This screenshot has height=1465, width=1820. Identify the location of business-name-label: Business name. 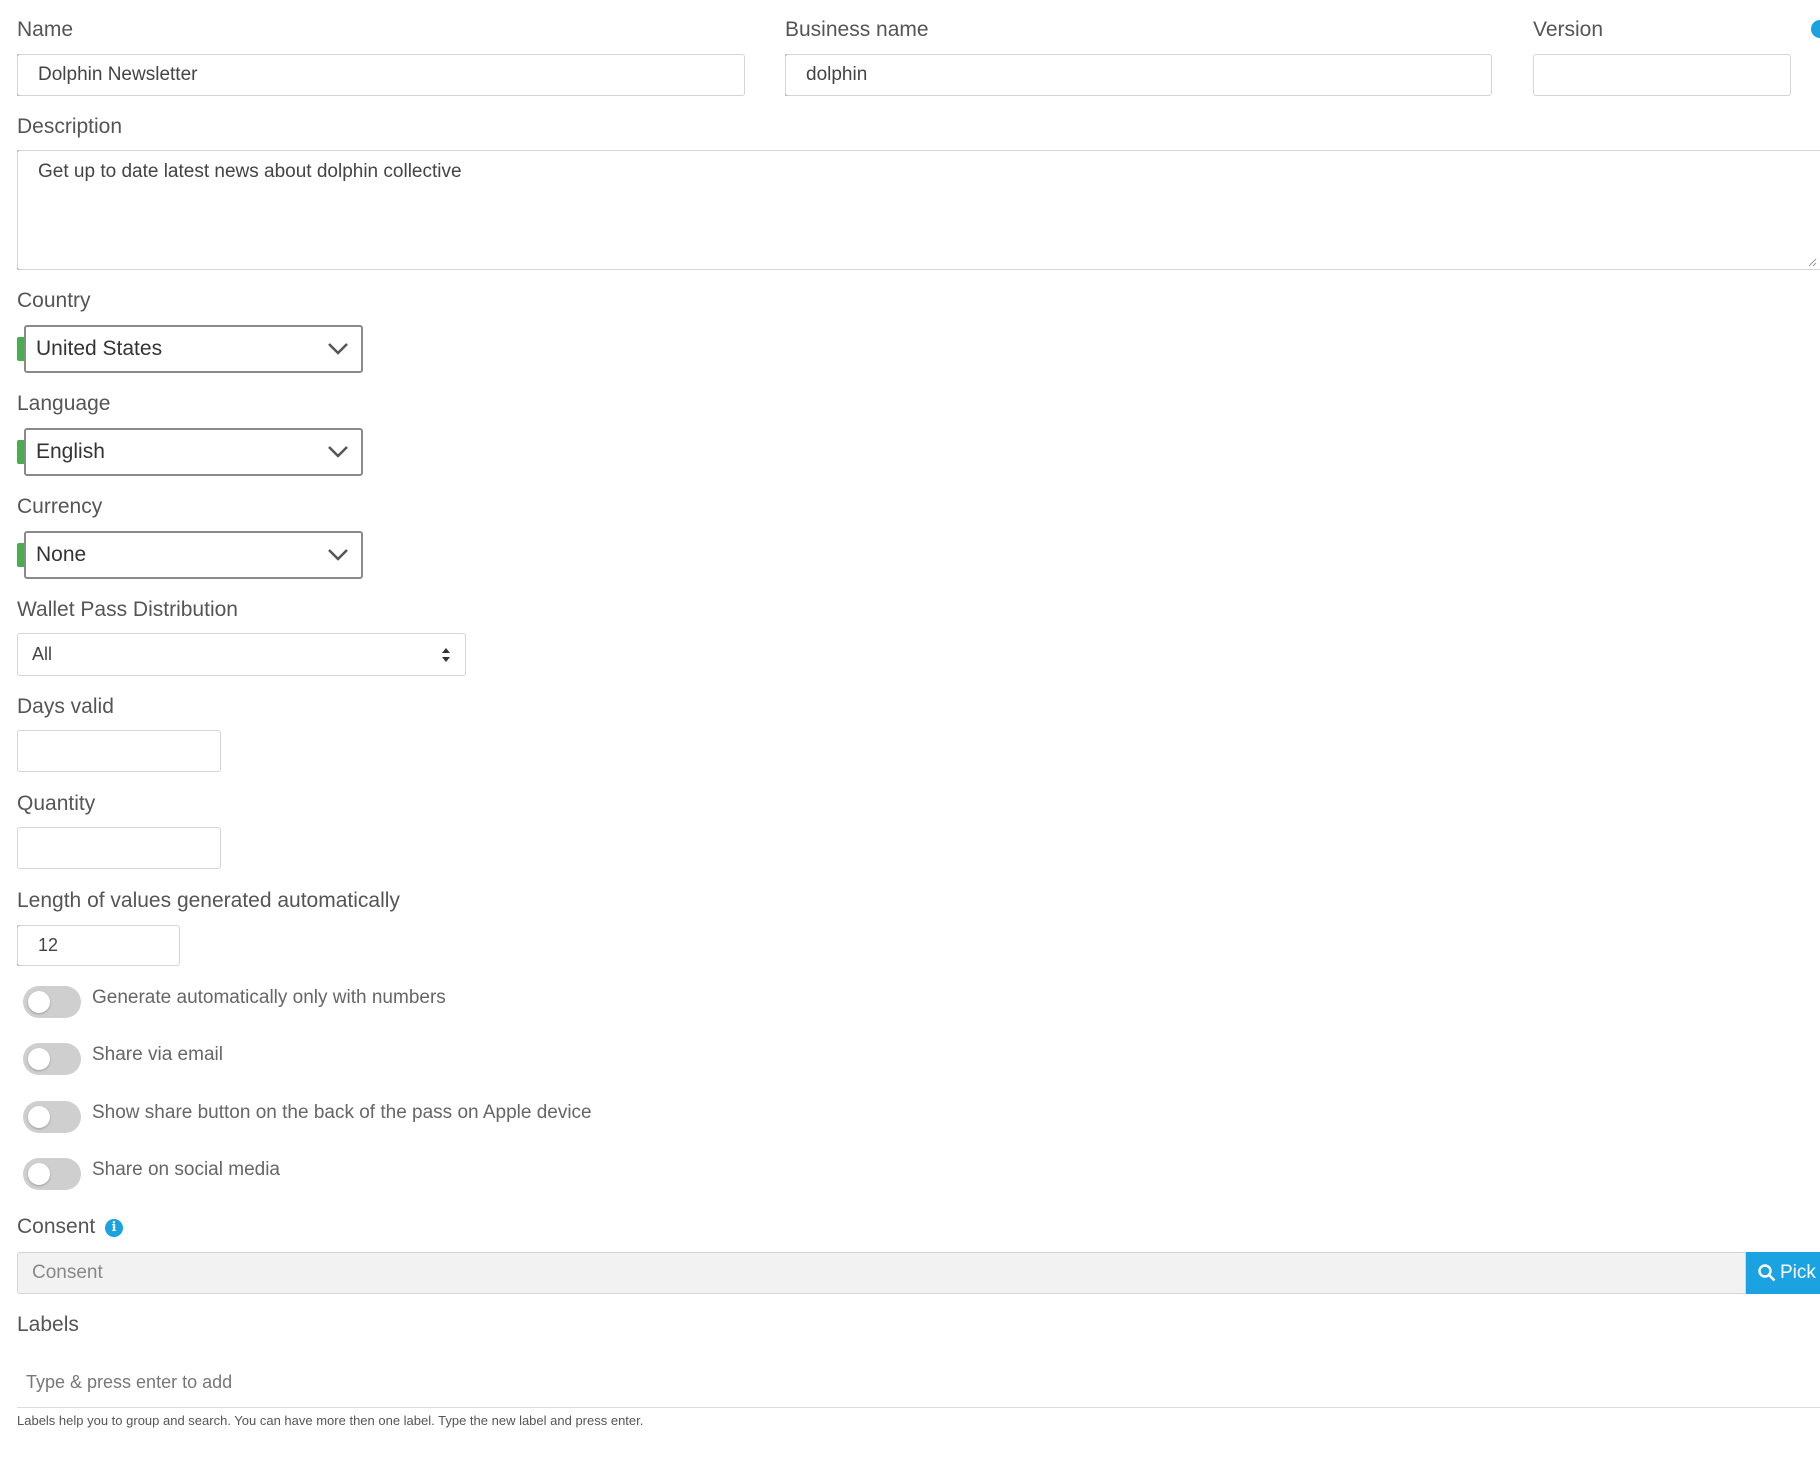
(857, 29).